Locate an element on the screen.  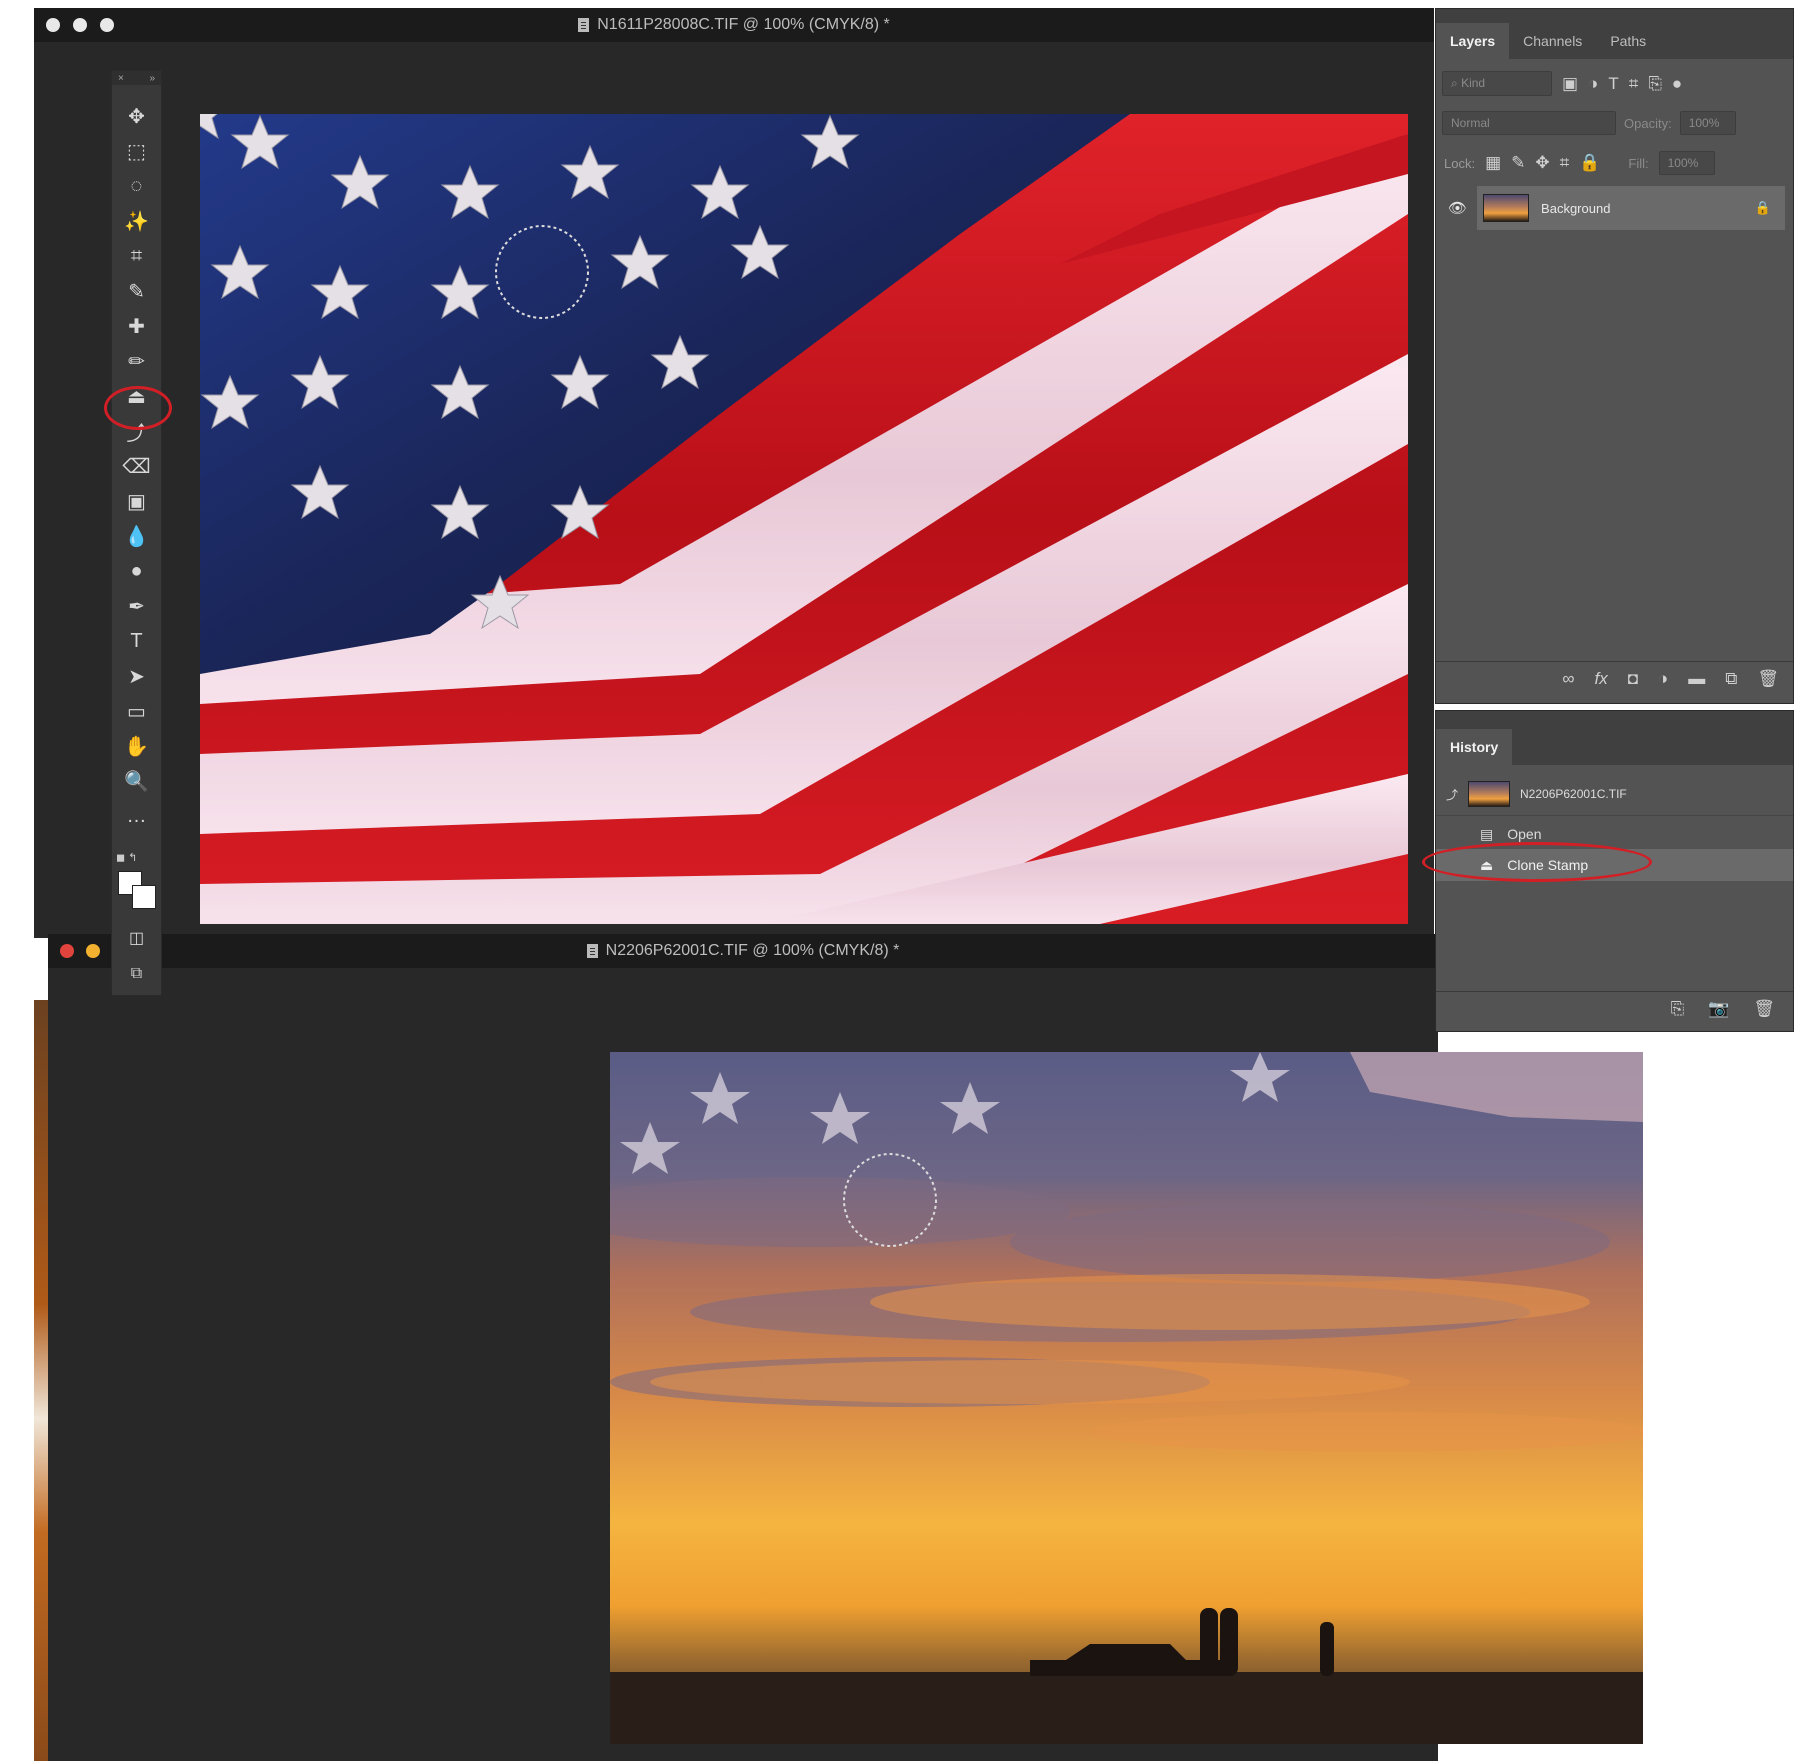
smart-object-filter-icon: ⎘ is located at coordinates (1655, 84).